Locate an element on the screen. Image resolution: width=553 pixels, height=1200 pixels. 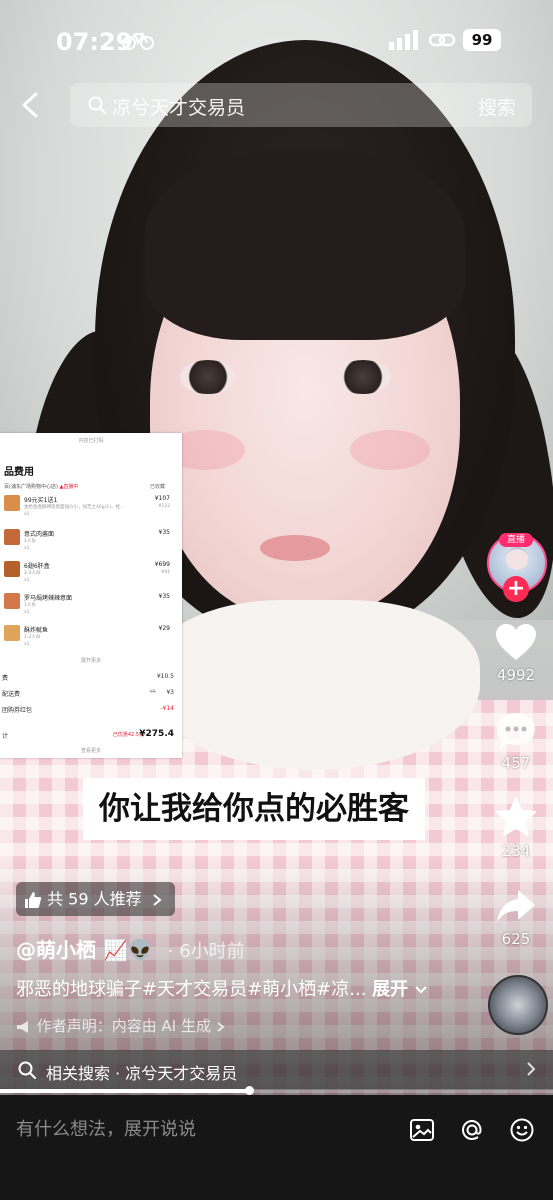
video-bangs is located at coordinates (305, 245).